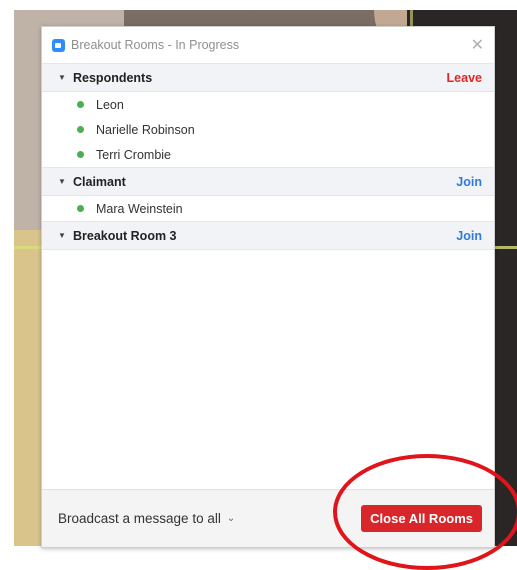 The image size is (517, 570). What do you see at coordinates (134, 154) in the screenshot?
I see `participant-name: Terri Crombie` at bounding box center [134, 154].